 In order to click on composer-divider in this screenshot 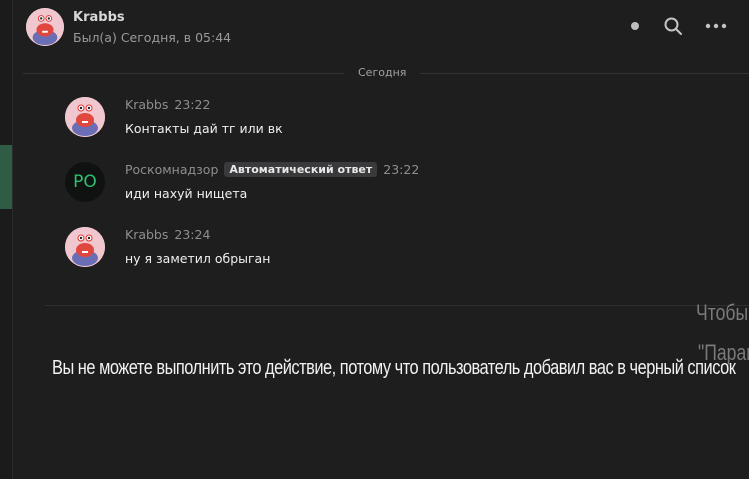, I will do `click(397, 305)`.